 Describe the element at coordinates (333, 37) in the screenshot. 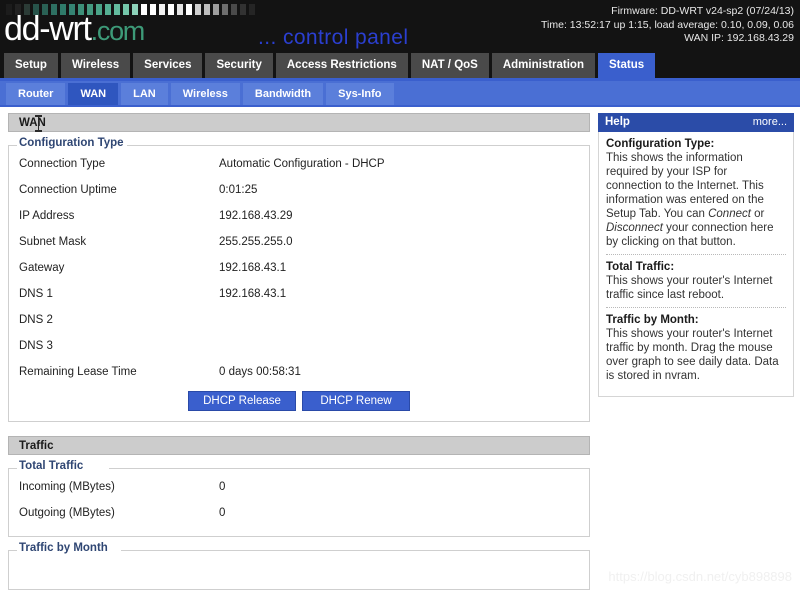

I see `brand-tagline: ... control panel` at that location.